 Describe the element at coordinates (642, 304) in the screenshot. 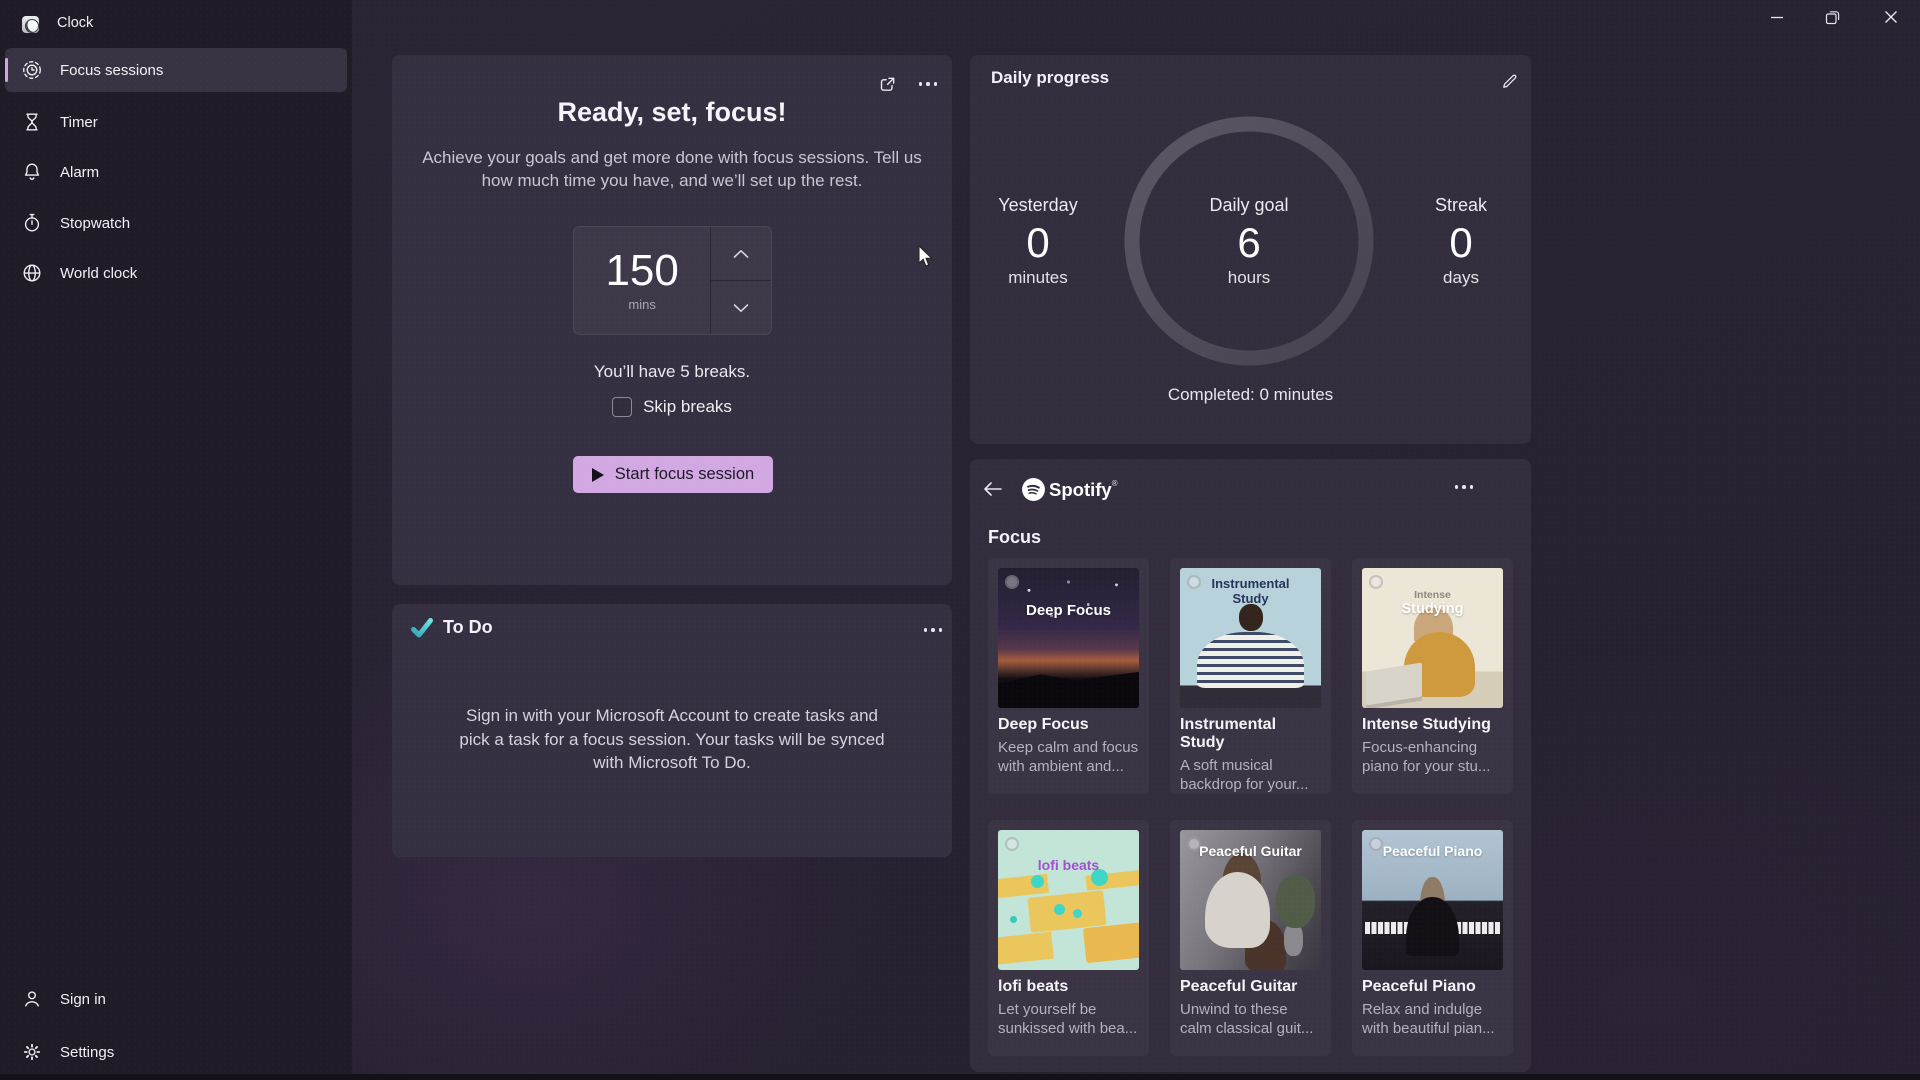

I see `minutes-unit: mins` at that location.